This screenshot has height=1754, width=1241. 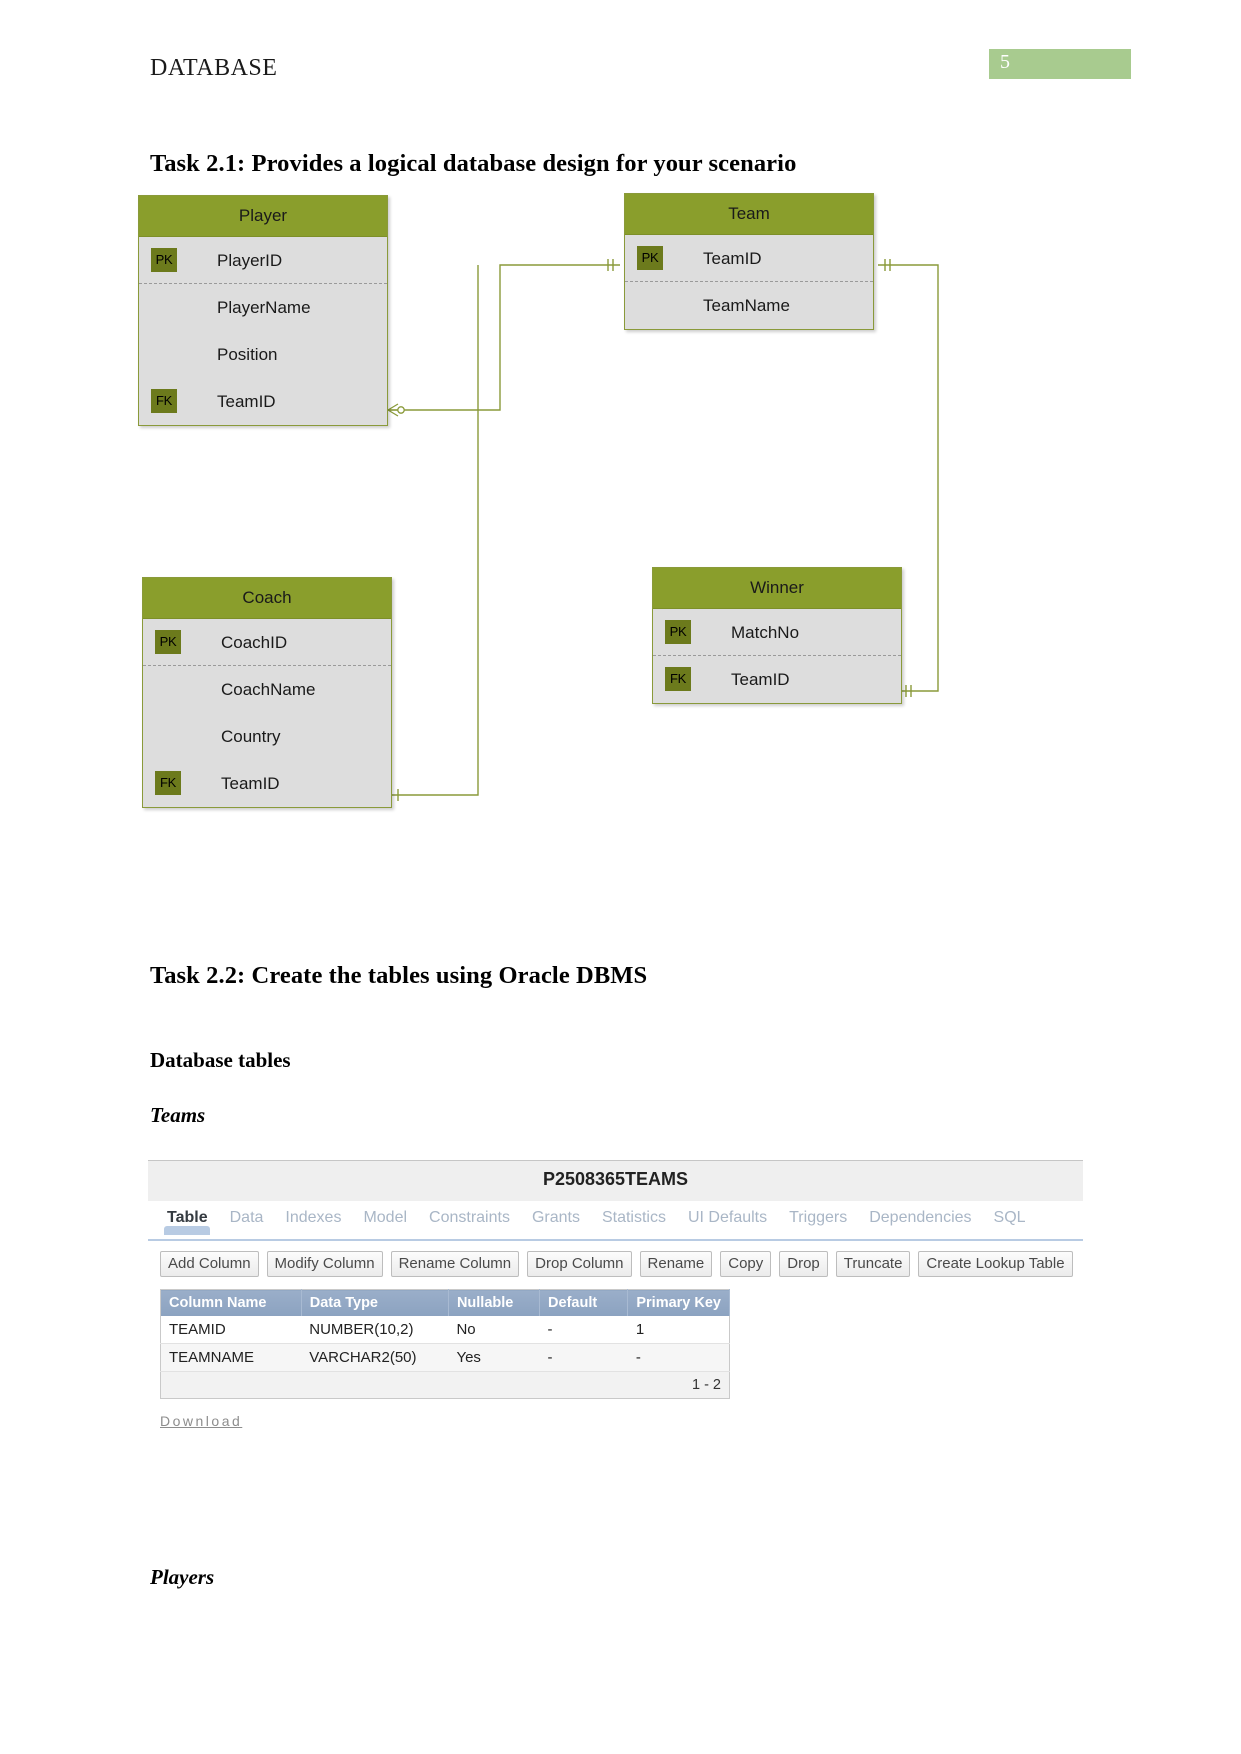 I want to click on column-header-data-type: Data Type, so click(x=375, y=1302).